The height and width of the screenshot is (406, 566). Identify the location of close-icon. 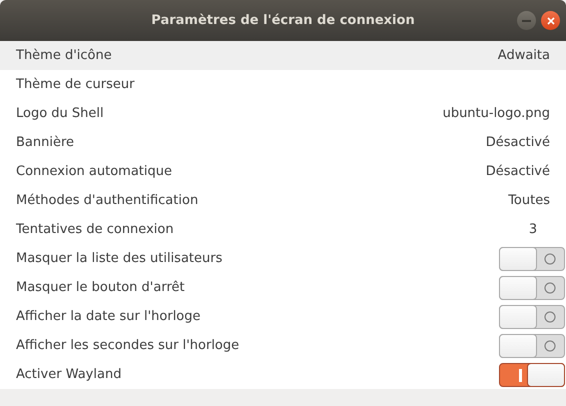
(550, 20).